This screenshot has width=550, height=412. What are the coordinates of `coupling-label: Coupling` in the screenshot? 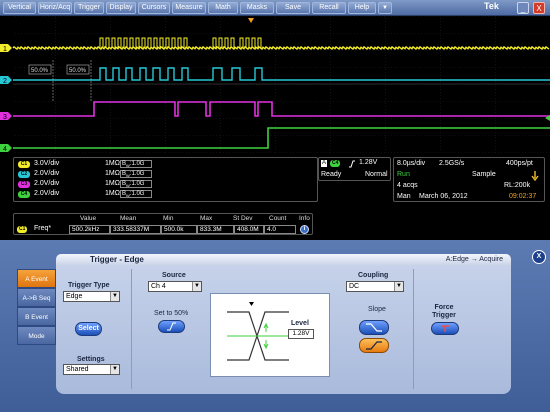 It's located at (373, 275).